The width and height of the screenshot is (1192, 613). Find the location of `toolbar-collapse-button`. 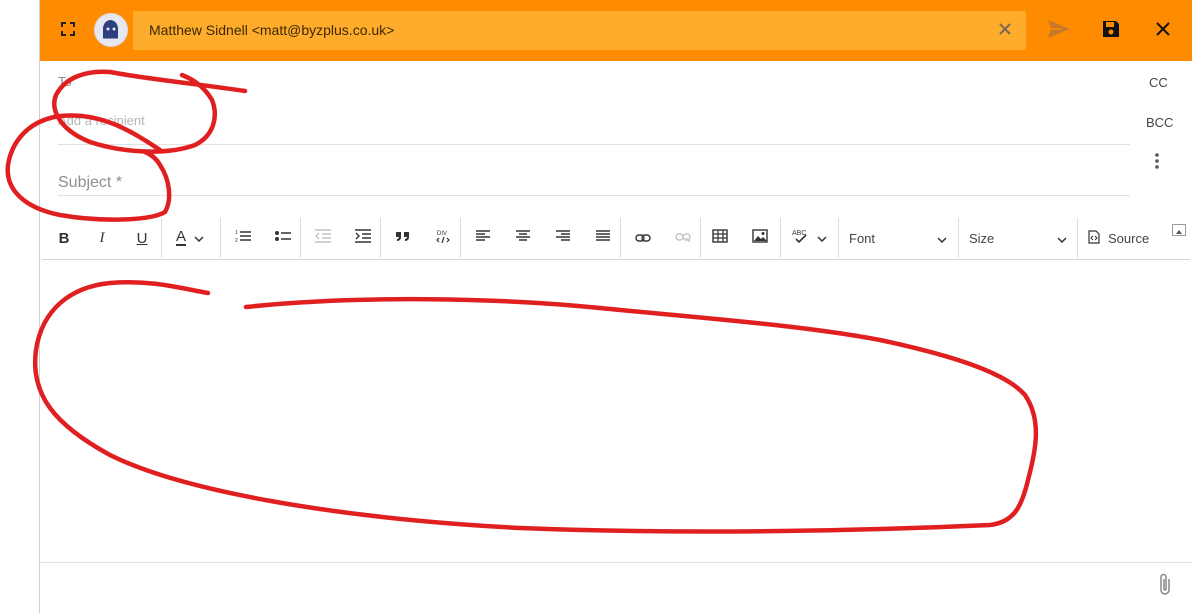

toolbar-collapse-button is located at coordinates (1179, 230).